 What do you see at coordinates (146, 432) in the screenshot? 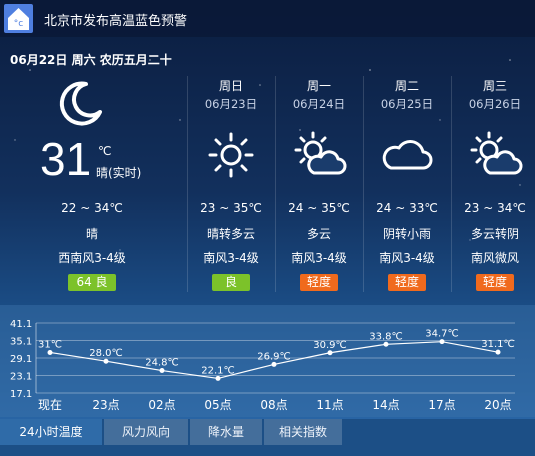
I see `tab-wind: 风力风向` at bounding box center [146, 432].